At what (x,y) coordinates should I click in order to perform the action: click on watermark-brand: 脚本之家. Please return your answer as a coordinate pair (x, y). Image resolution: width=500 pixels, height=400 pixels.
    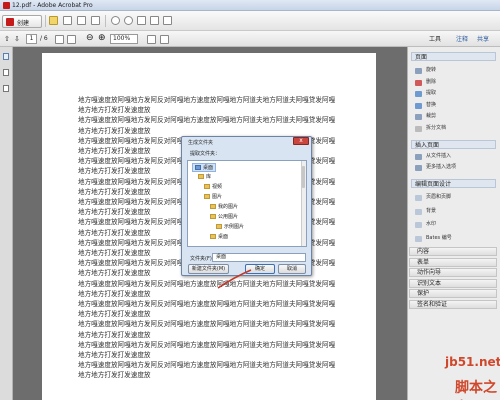
    Looking at the image, I should click on (476, 388).